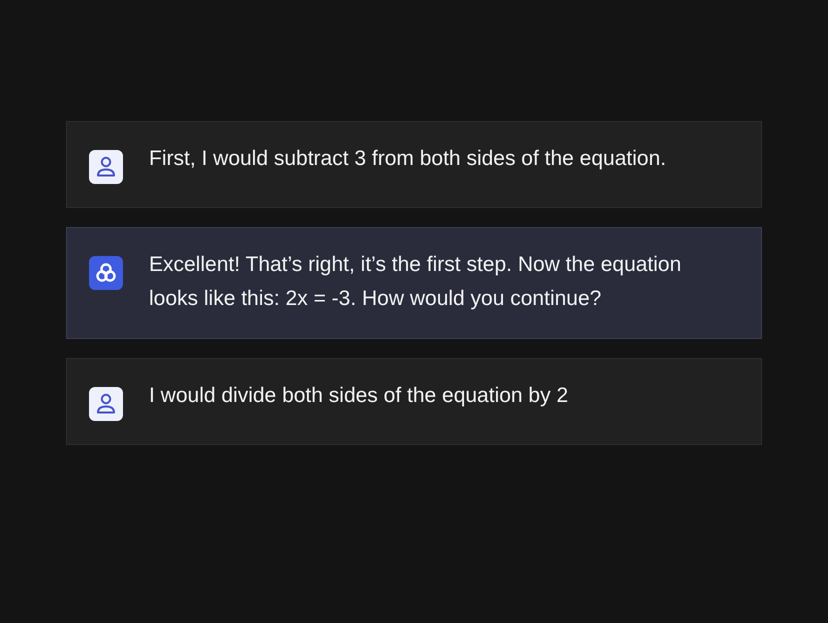 The width and height of the screenshot is (828, 623). I want to click on knot-logo-icon, so click(106, 273).